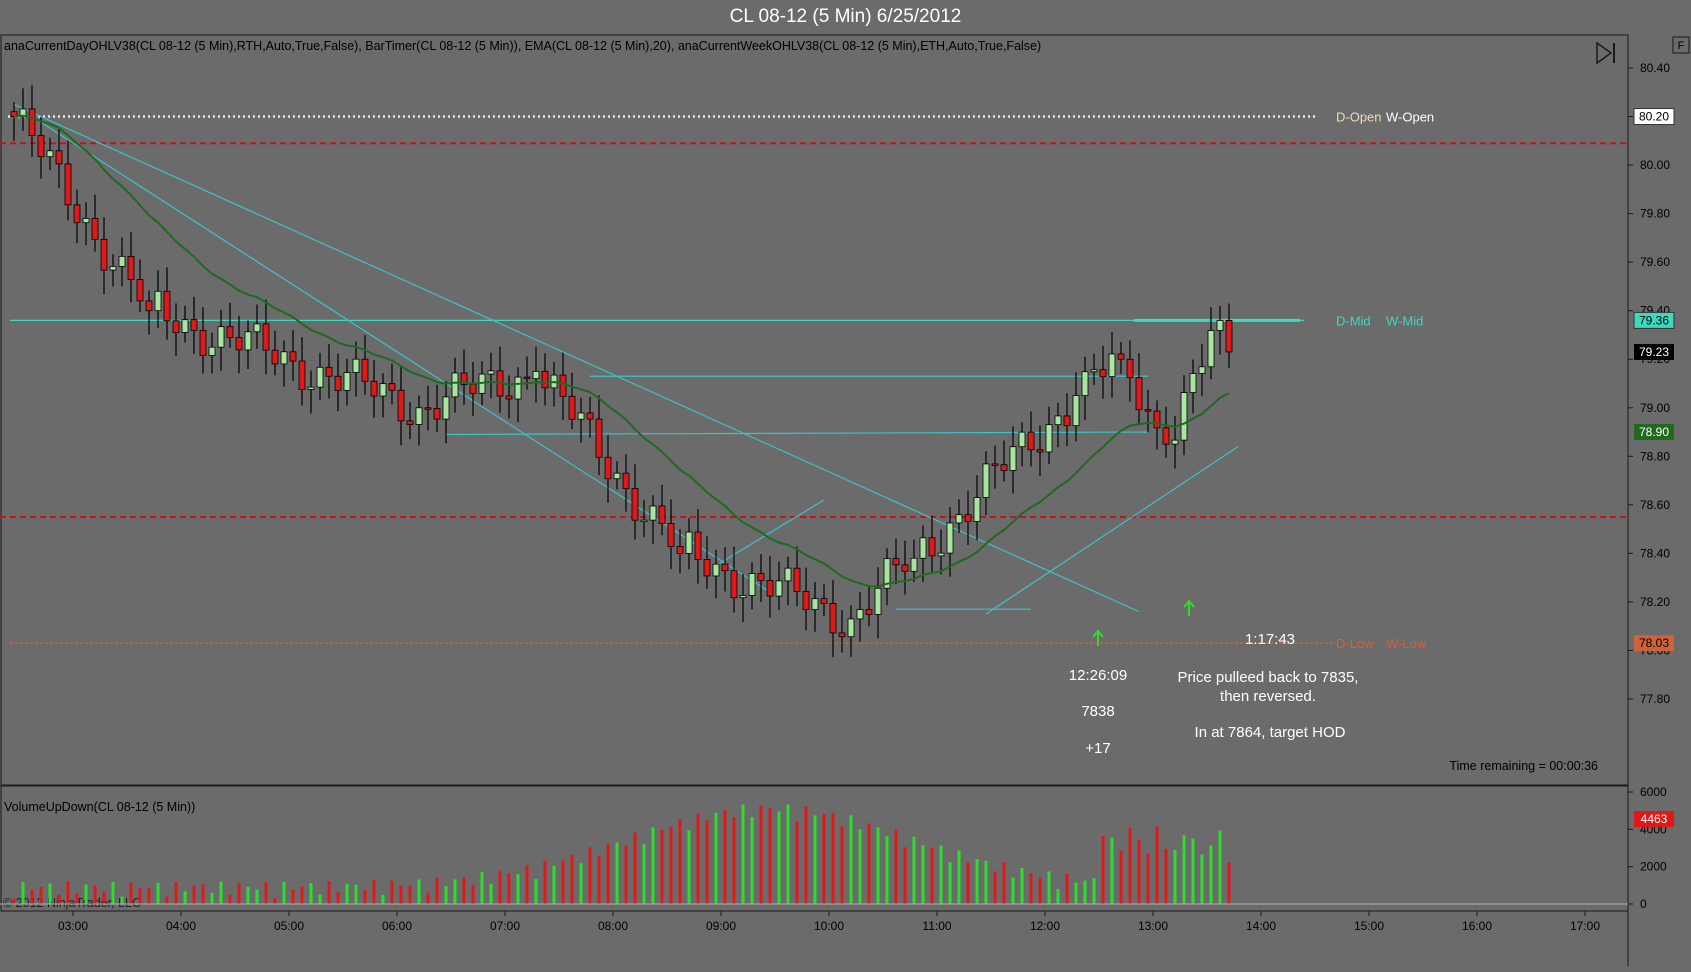  What do you see at coordinates (1410, 117) in the screenshot?
I see `w-open-label: W-Open` at bounding box center [1410, 117].